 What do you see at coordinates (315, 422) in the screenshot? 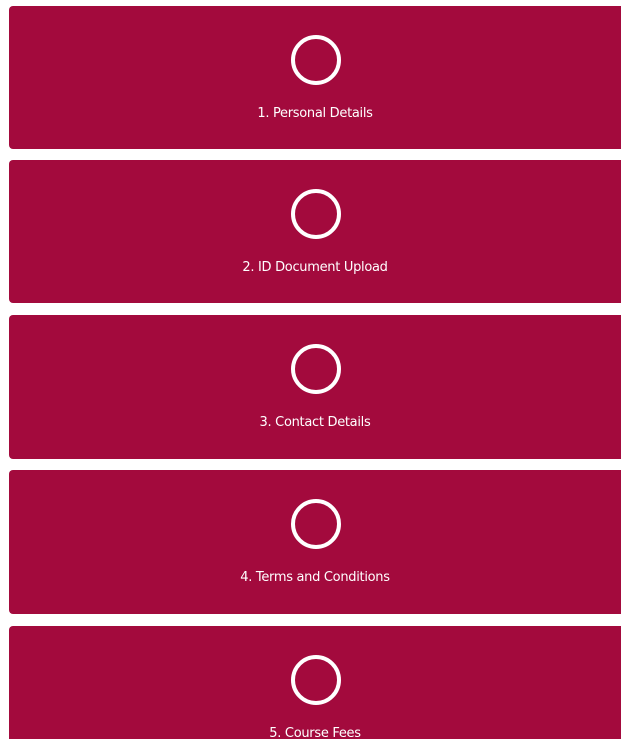
I see `step-label: 3. Contact Details` at bounding box center [315, 422].